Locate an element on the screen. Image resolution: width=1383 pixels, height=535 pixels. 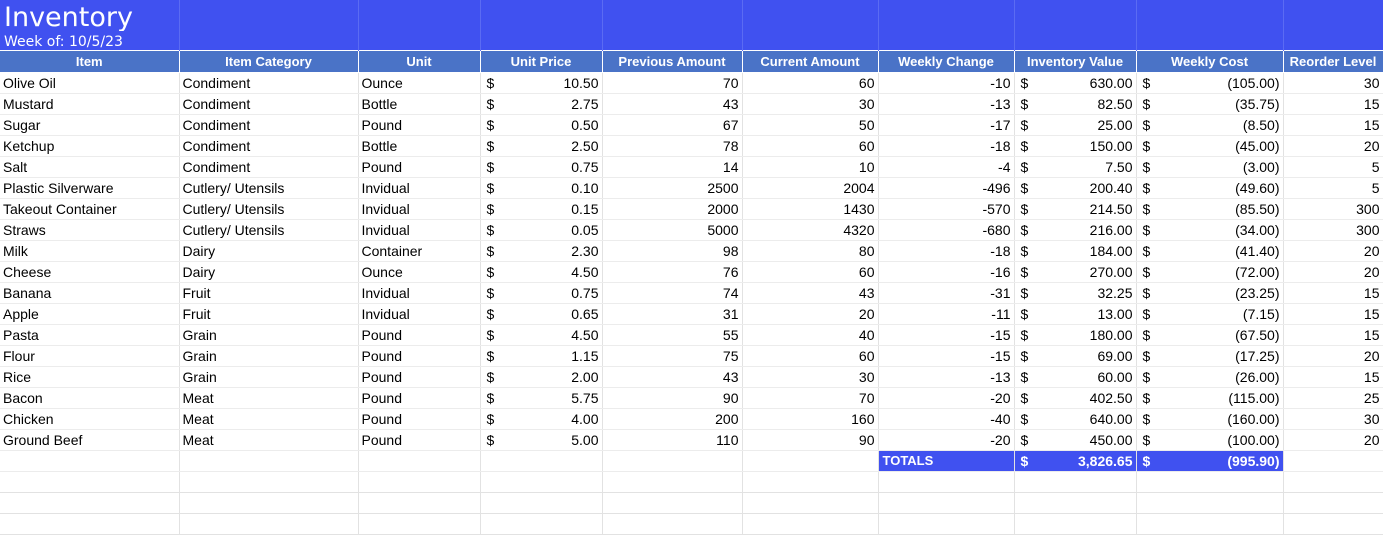
cell-current-amount: 20 is located at coordinates (810, 314).